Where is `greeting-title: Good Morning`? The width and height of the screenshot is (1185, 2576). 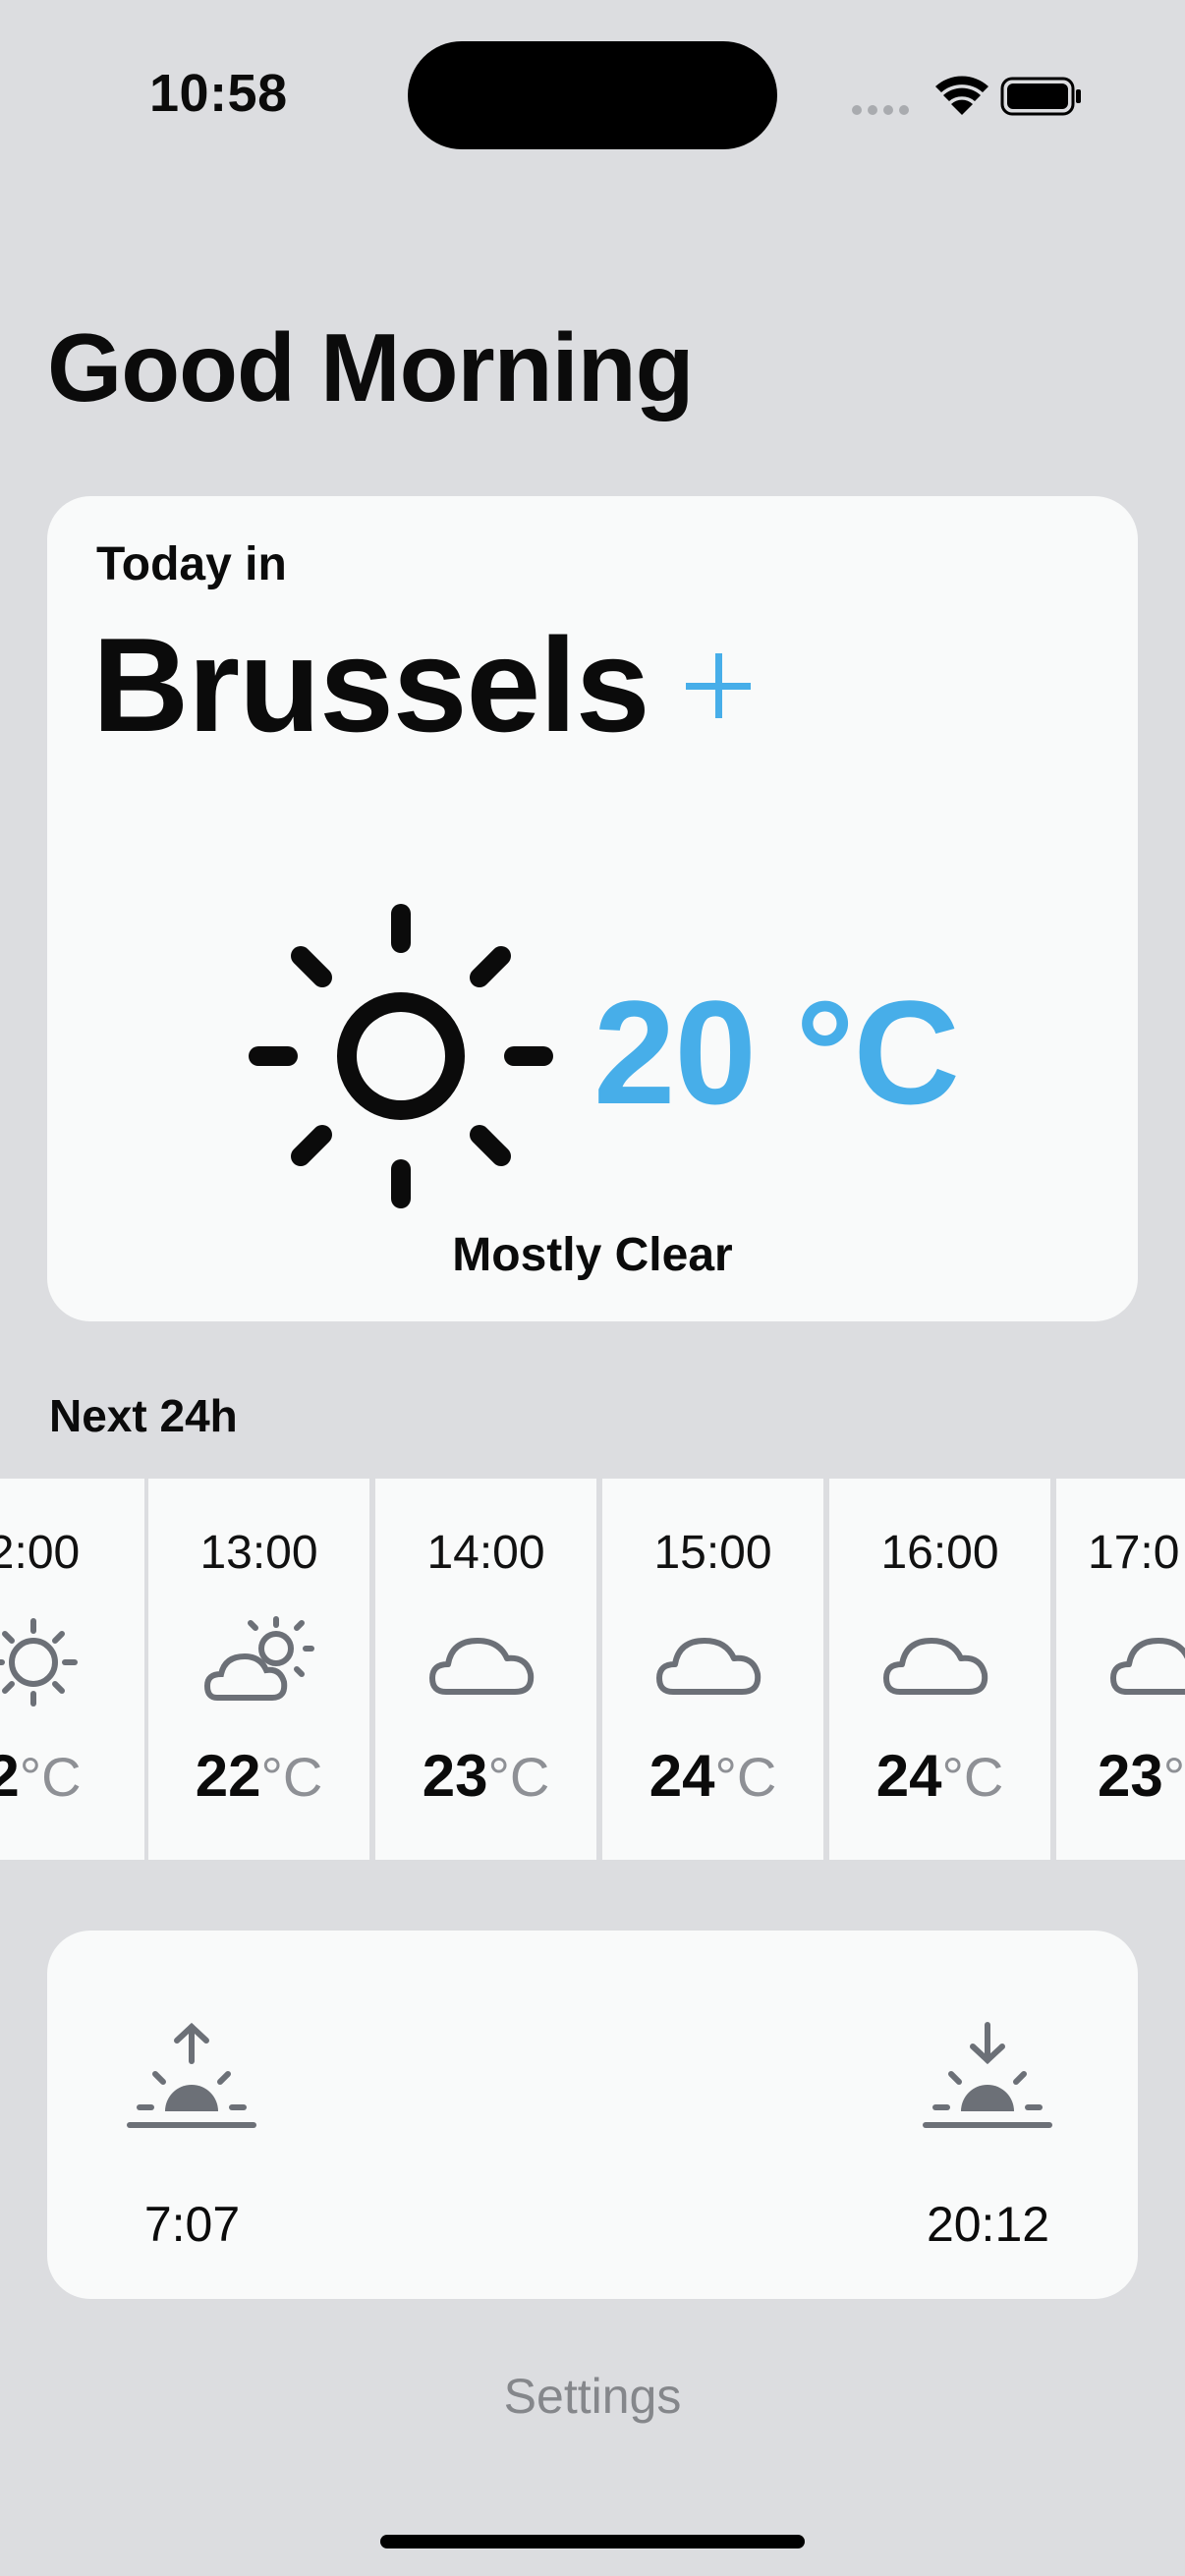 greeting-title: Good Morning is located at coordinates (371, 367).